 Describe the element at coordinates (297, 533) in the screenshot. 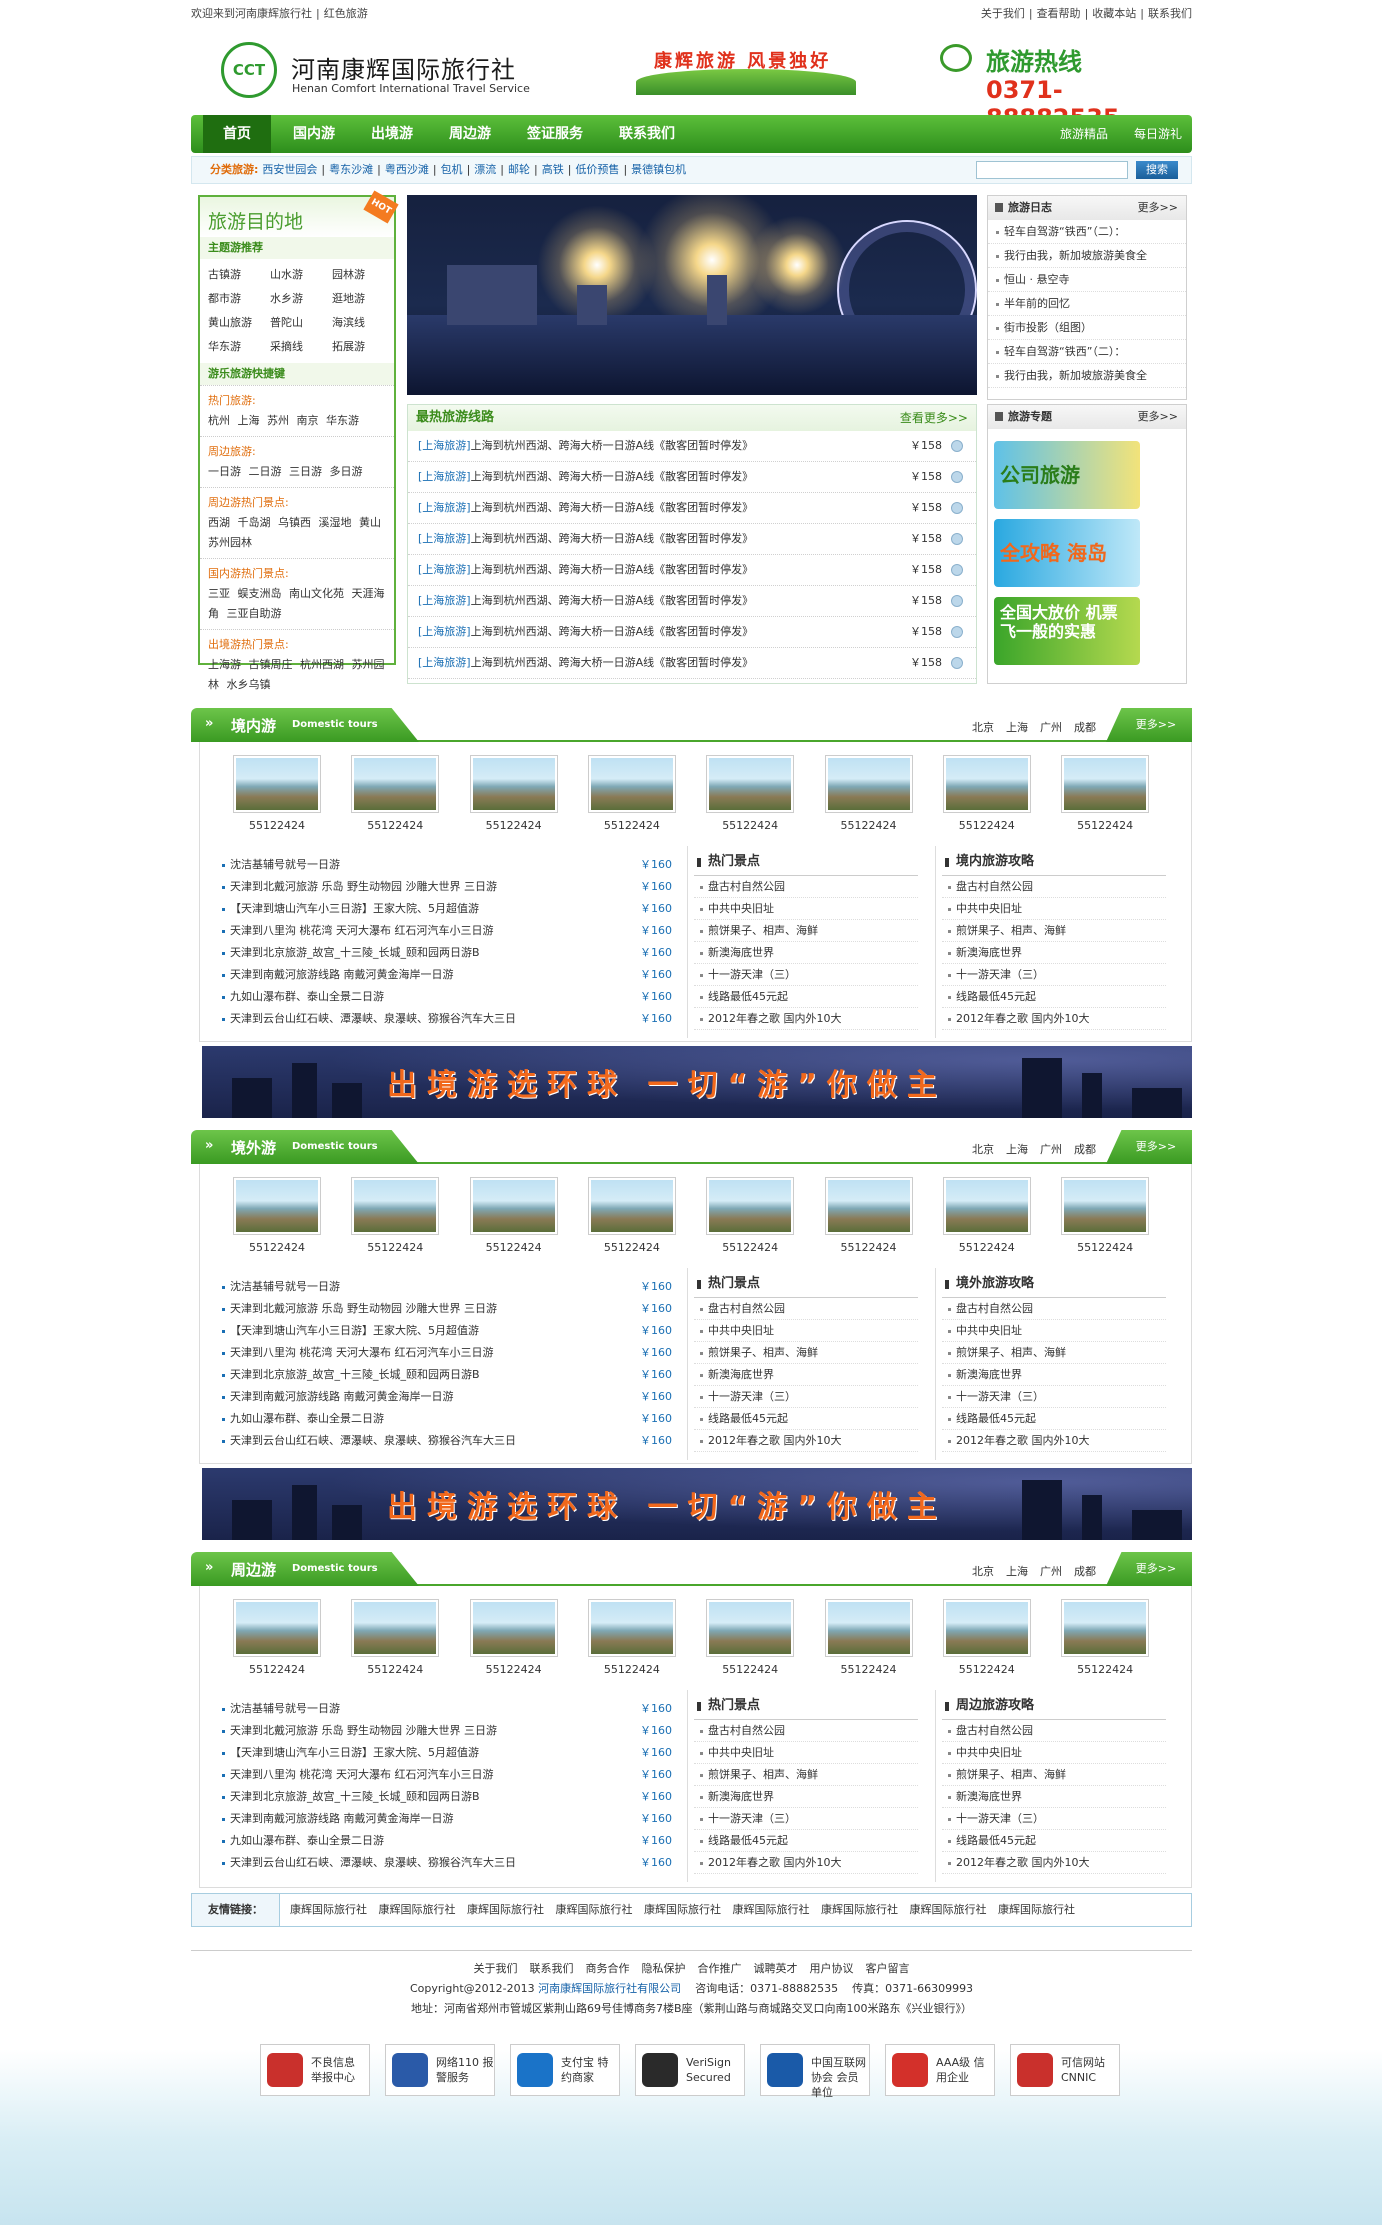

I see `quick-group-links: 西湖 千岛湖 乌镇西 溪湿地 黄山 苏州园林` at that location.